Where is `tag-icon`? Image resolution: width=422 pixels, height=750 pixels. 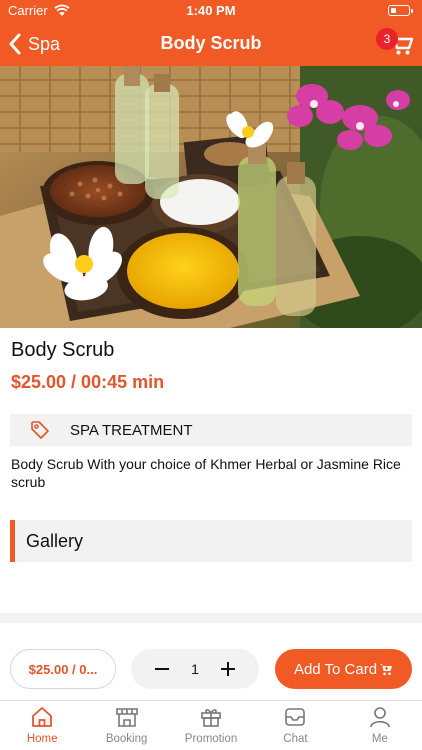
tag-icon is located at coordinates (40, 430).